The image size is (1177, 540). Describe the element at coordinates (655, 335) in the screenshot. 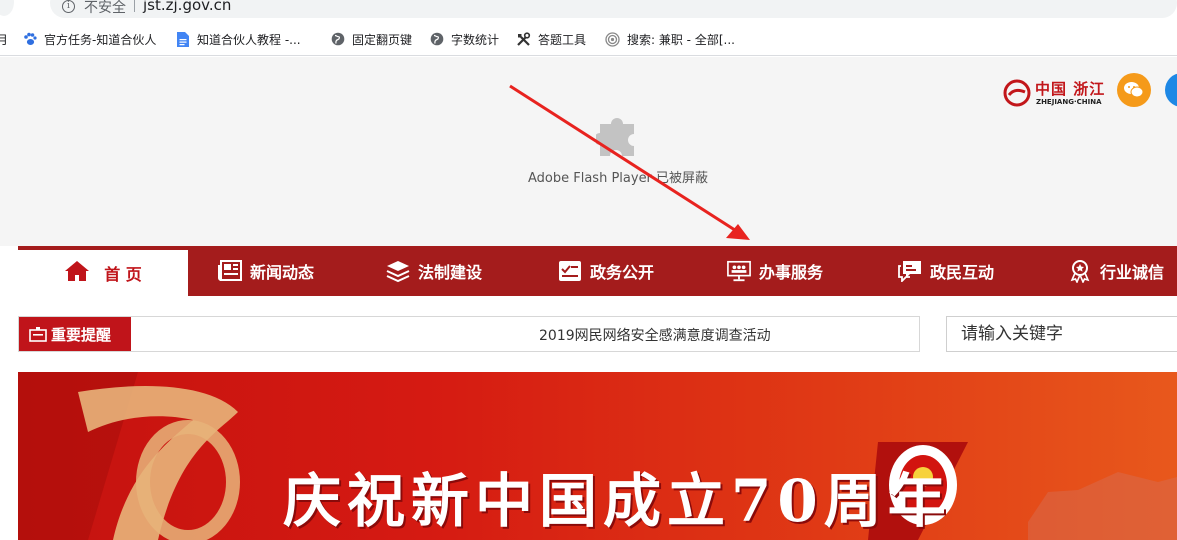

I see `notice-link: 2019网民网络安全感满意度调查活动` at that location.